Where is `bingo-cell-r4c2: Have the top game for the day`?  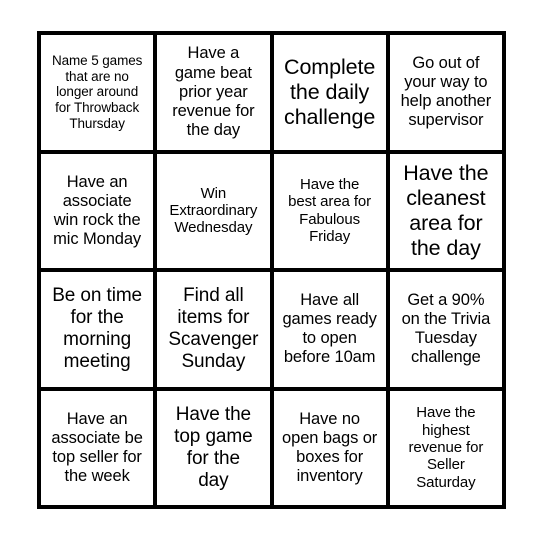 bingo-cell-r4c2: Have the top game for the day is located at coordinates (213, 447).